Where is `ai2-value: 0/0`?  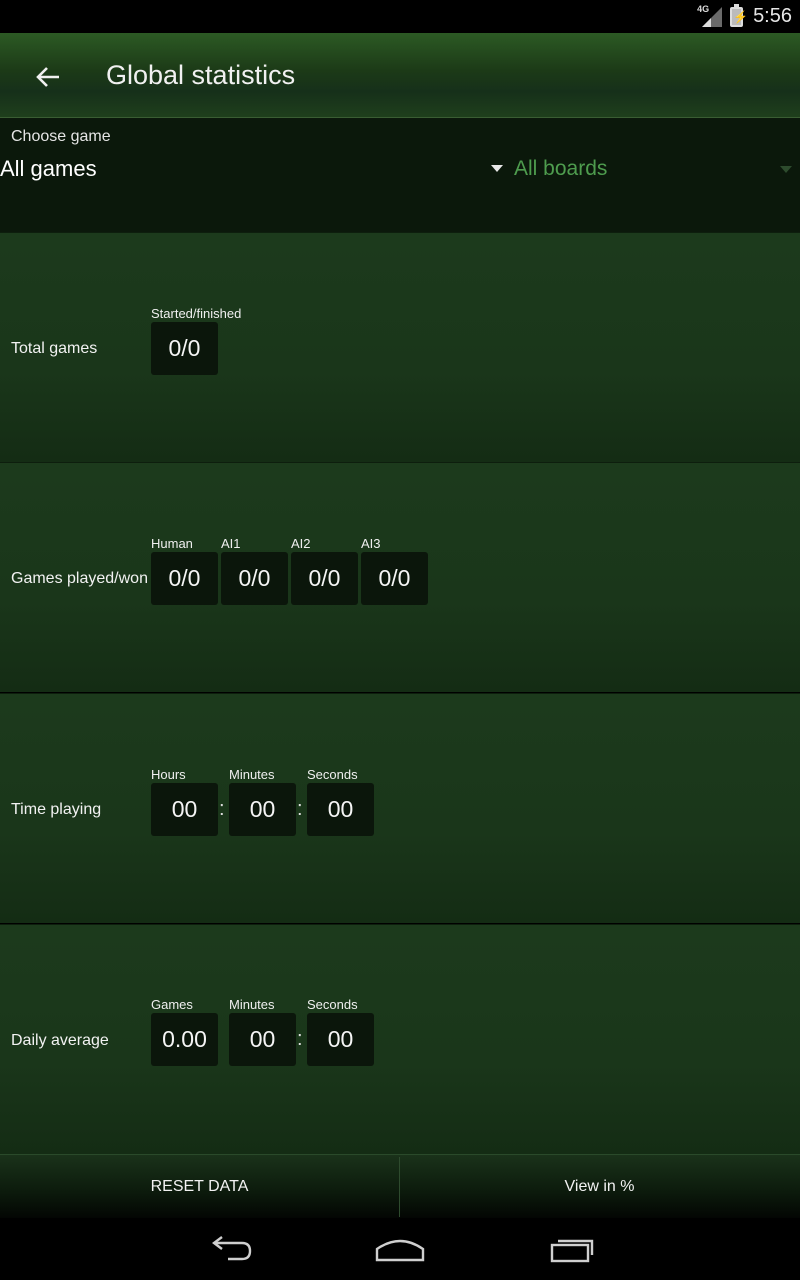 ai2-value: 0/0 is located at coordinates (324, 578).